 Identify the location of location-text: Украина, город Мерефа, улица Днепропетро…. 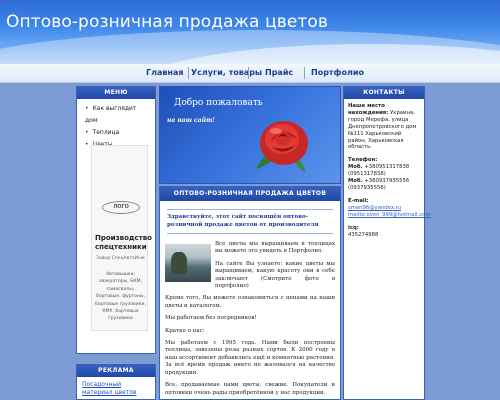
(382, 130).